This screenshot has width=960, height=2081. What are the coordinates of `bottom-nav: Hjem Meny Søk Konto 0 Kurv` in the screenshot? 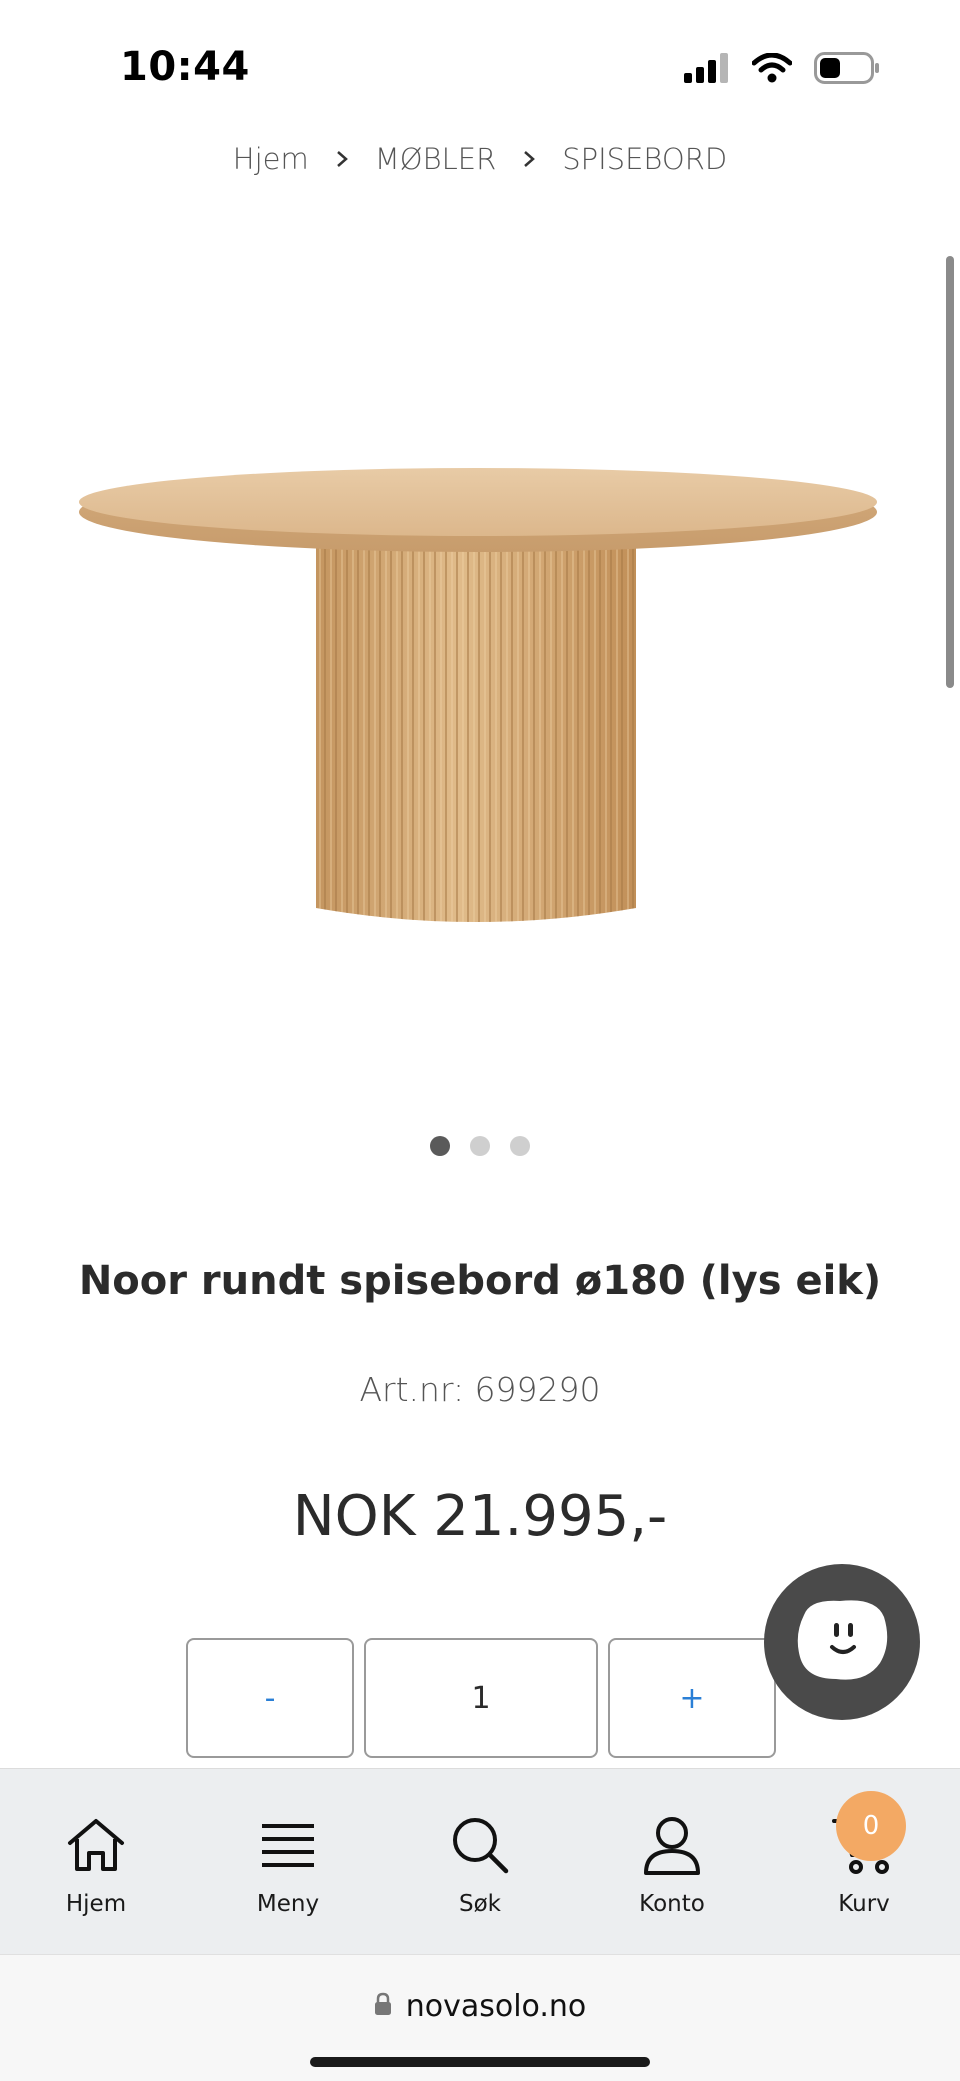 It's located at (480, 1861).